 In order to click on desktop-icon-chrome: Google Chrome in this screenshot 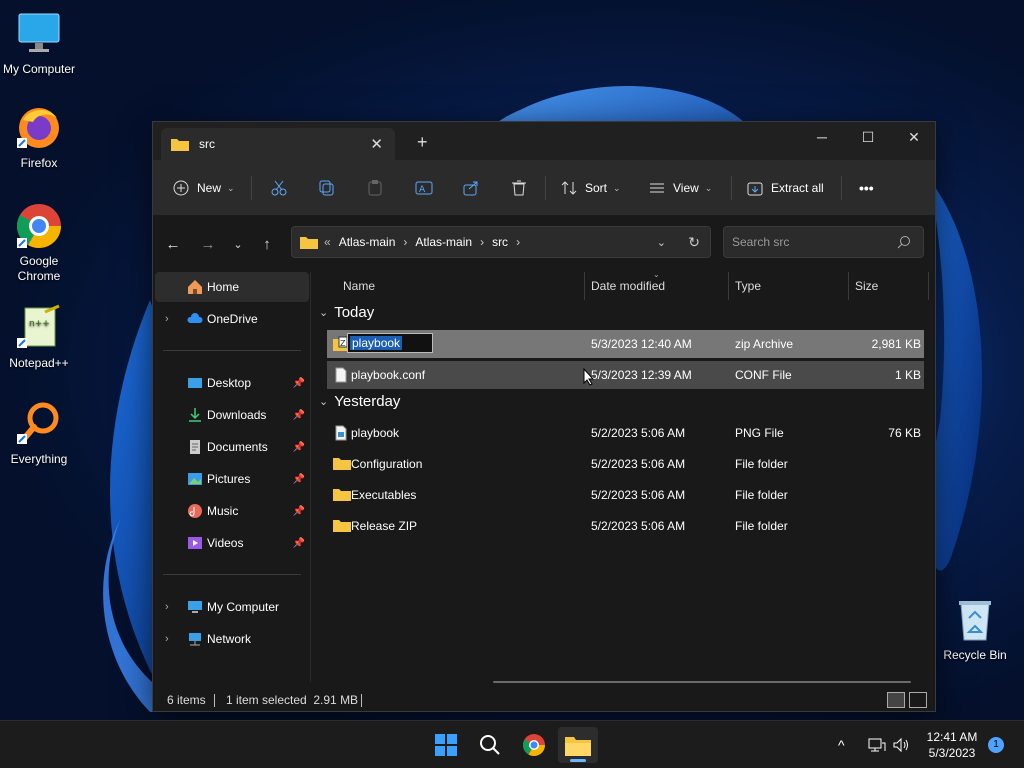, I will do `click(39, 243)`.